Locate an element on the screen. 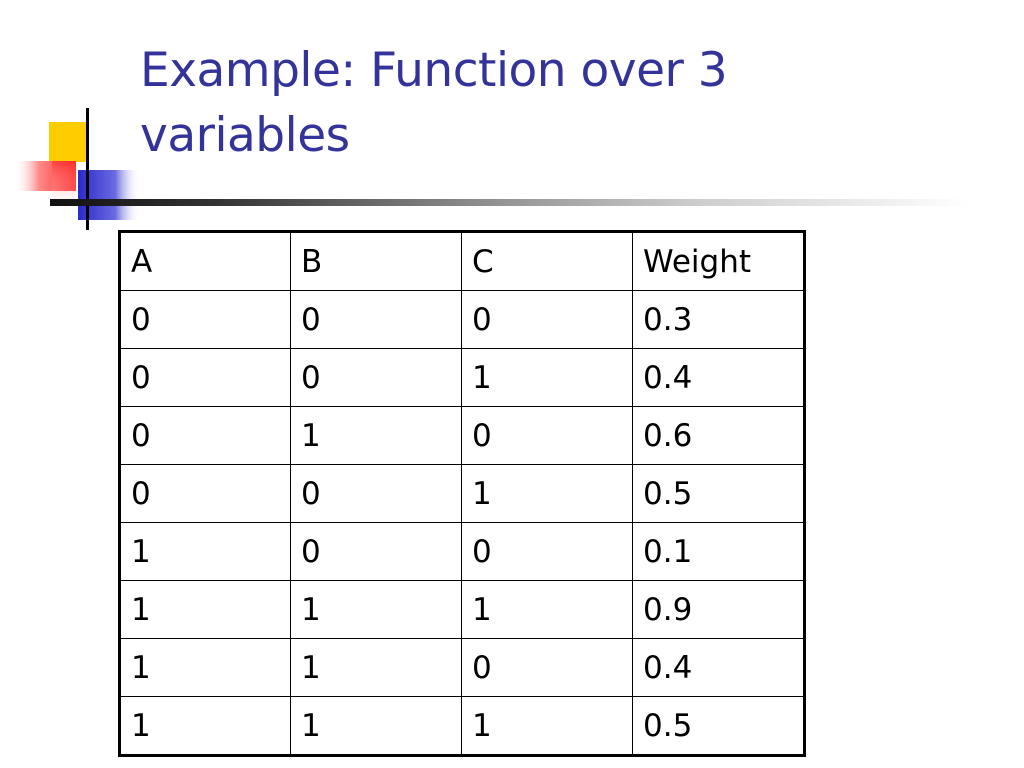 This screenshot has width=1024, height=768. table-header-row: A B C Weight is located at coordinates (462, 261).